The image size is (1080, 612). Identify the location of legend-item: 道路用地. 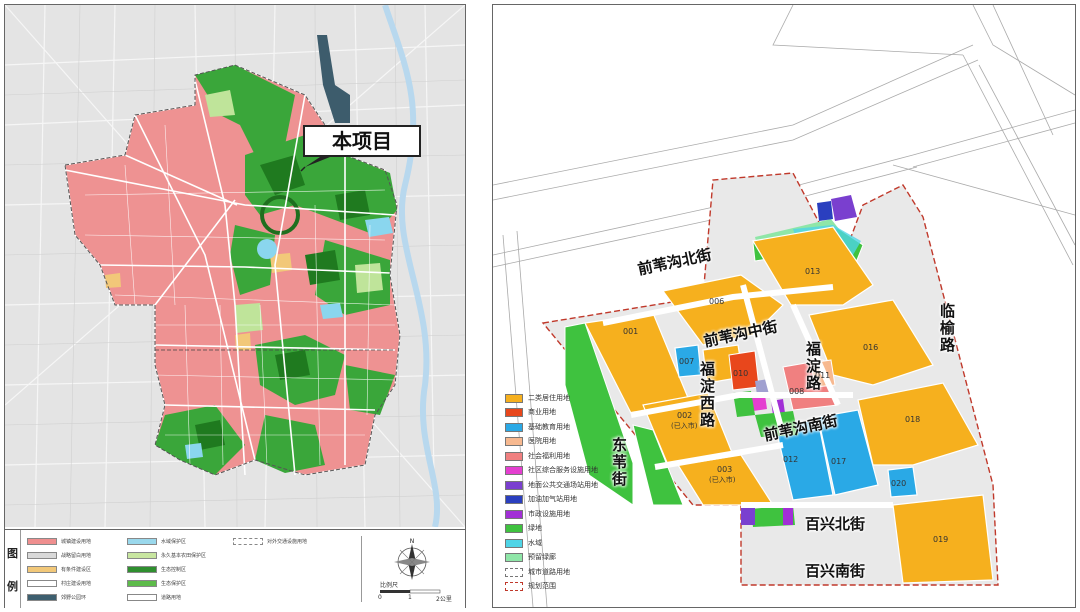
(154, 597).